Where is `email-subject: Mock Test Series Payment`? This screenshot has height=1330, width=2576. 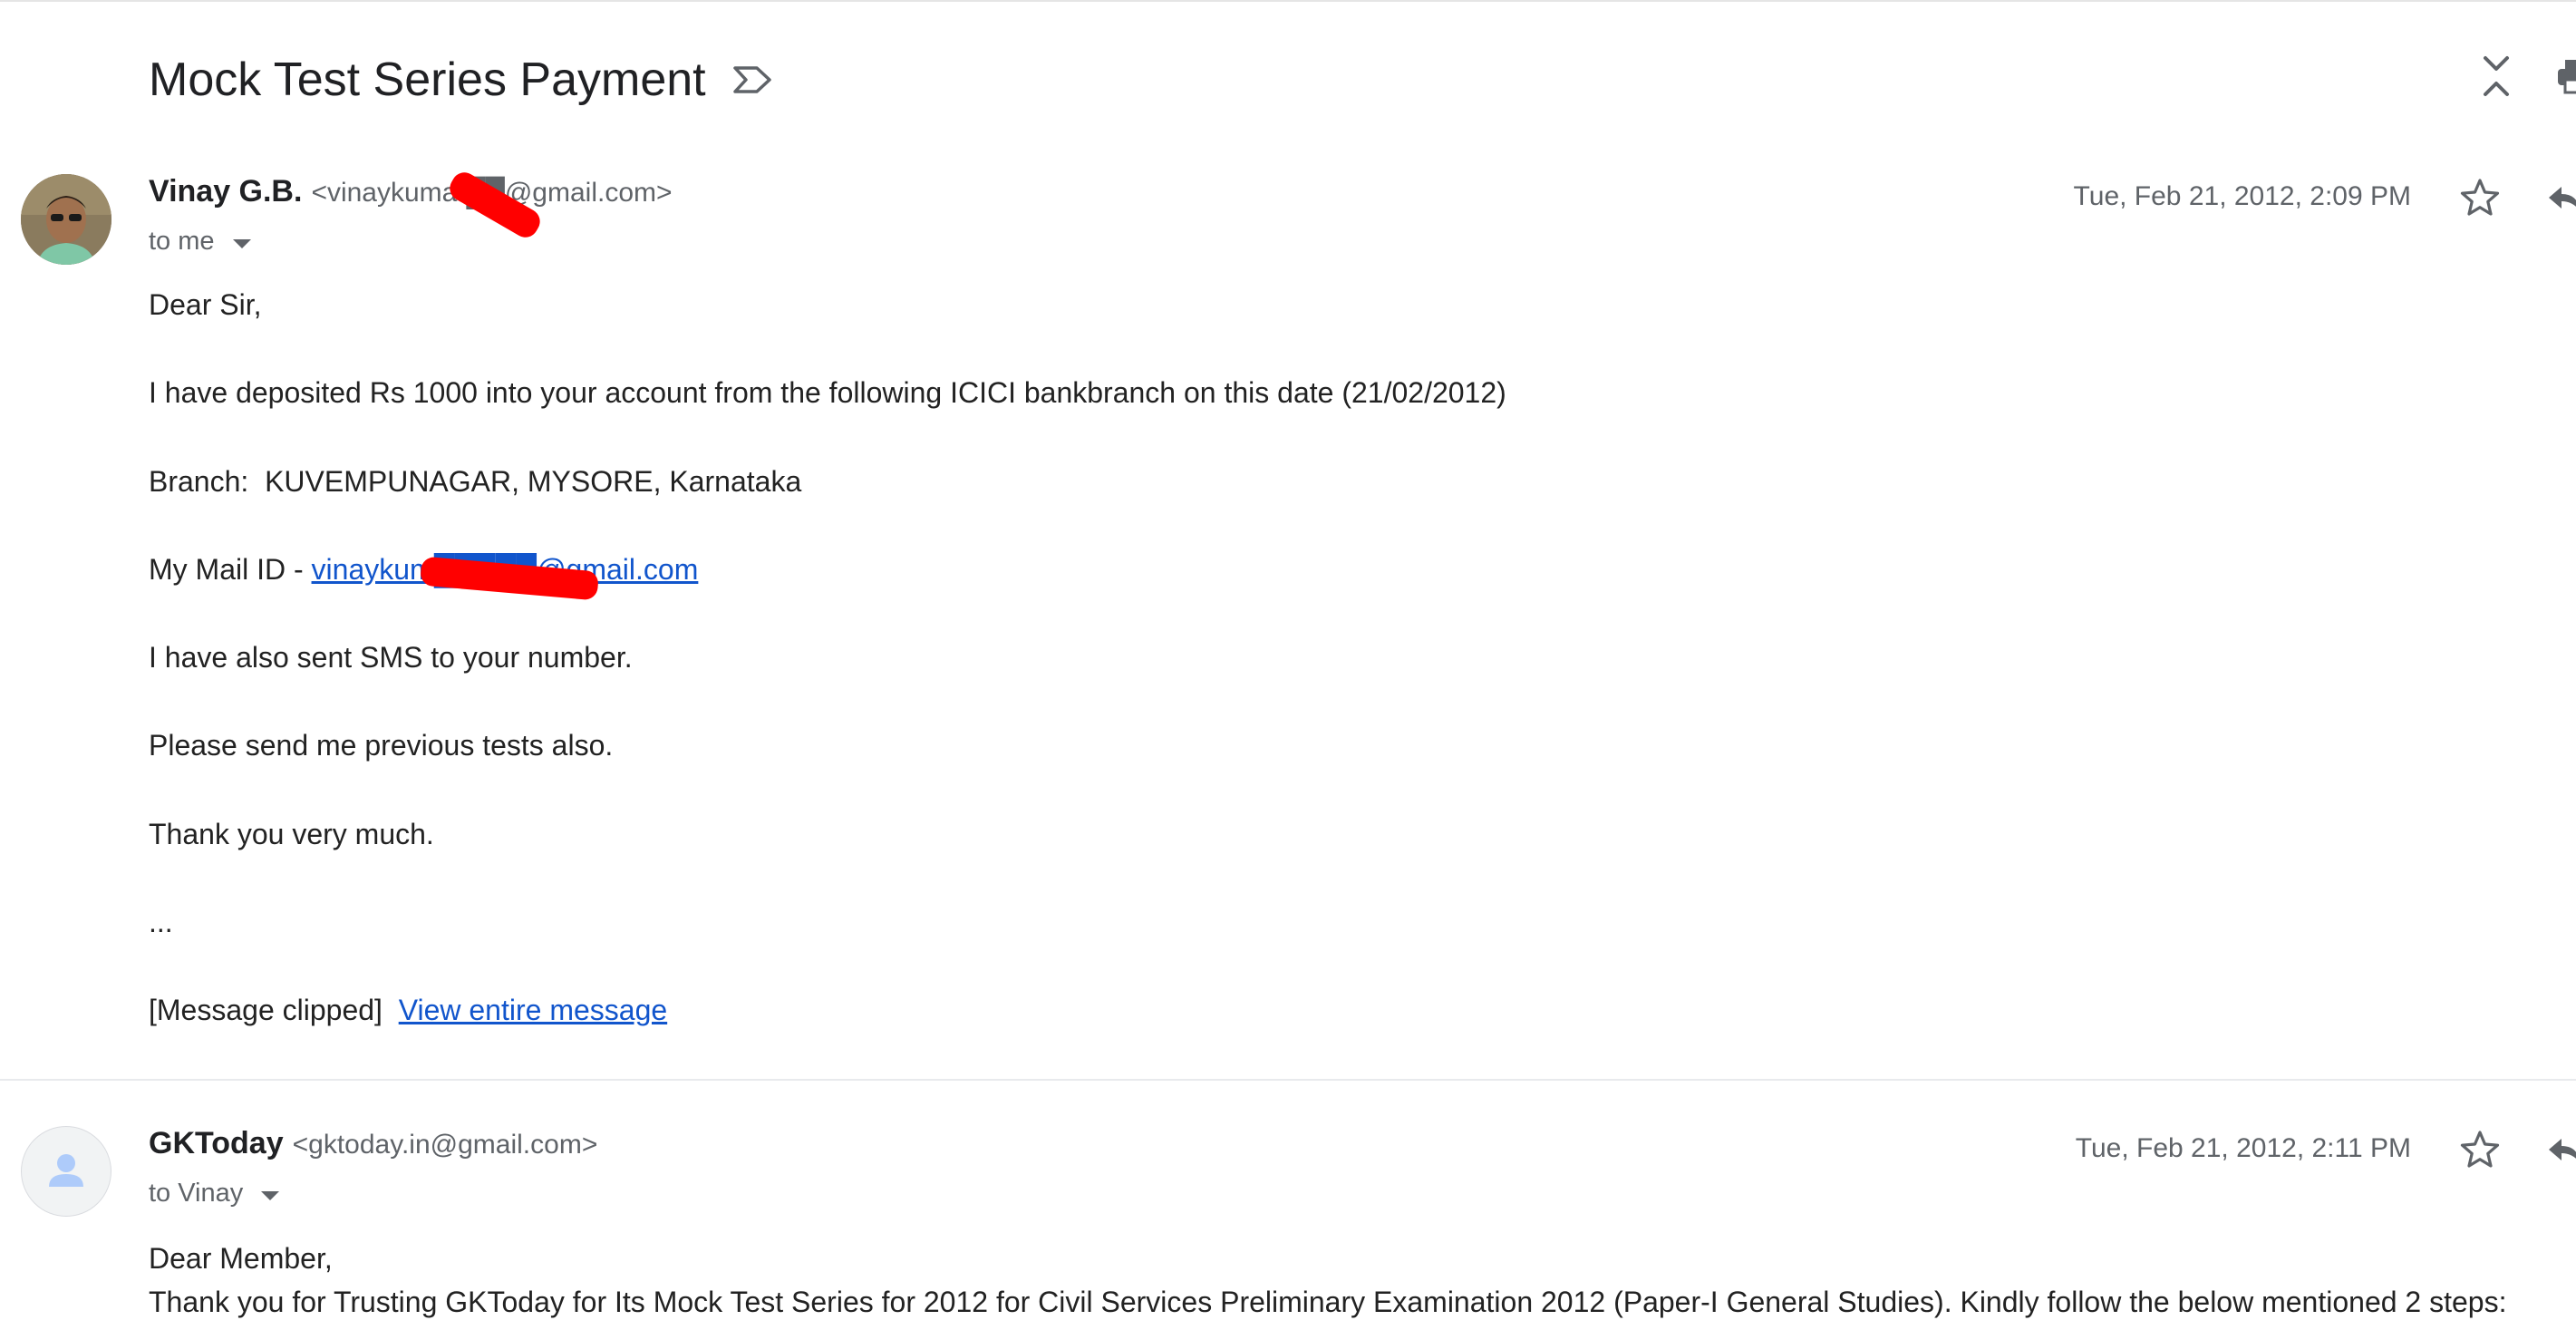 email-subject: Mock Test Series Payment is located at coordinates (427, 80).